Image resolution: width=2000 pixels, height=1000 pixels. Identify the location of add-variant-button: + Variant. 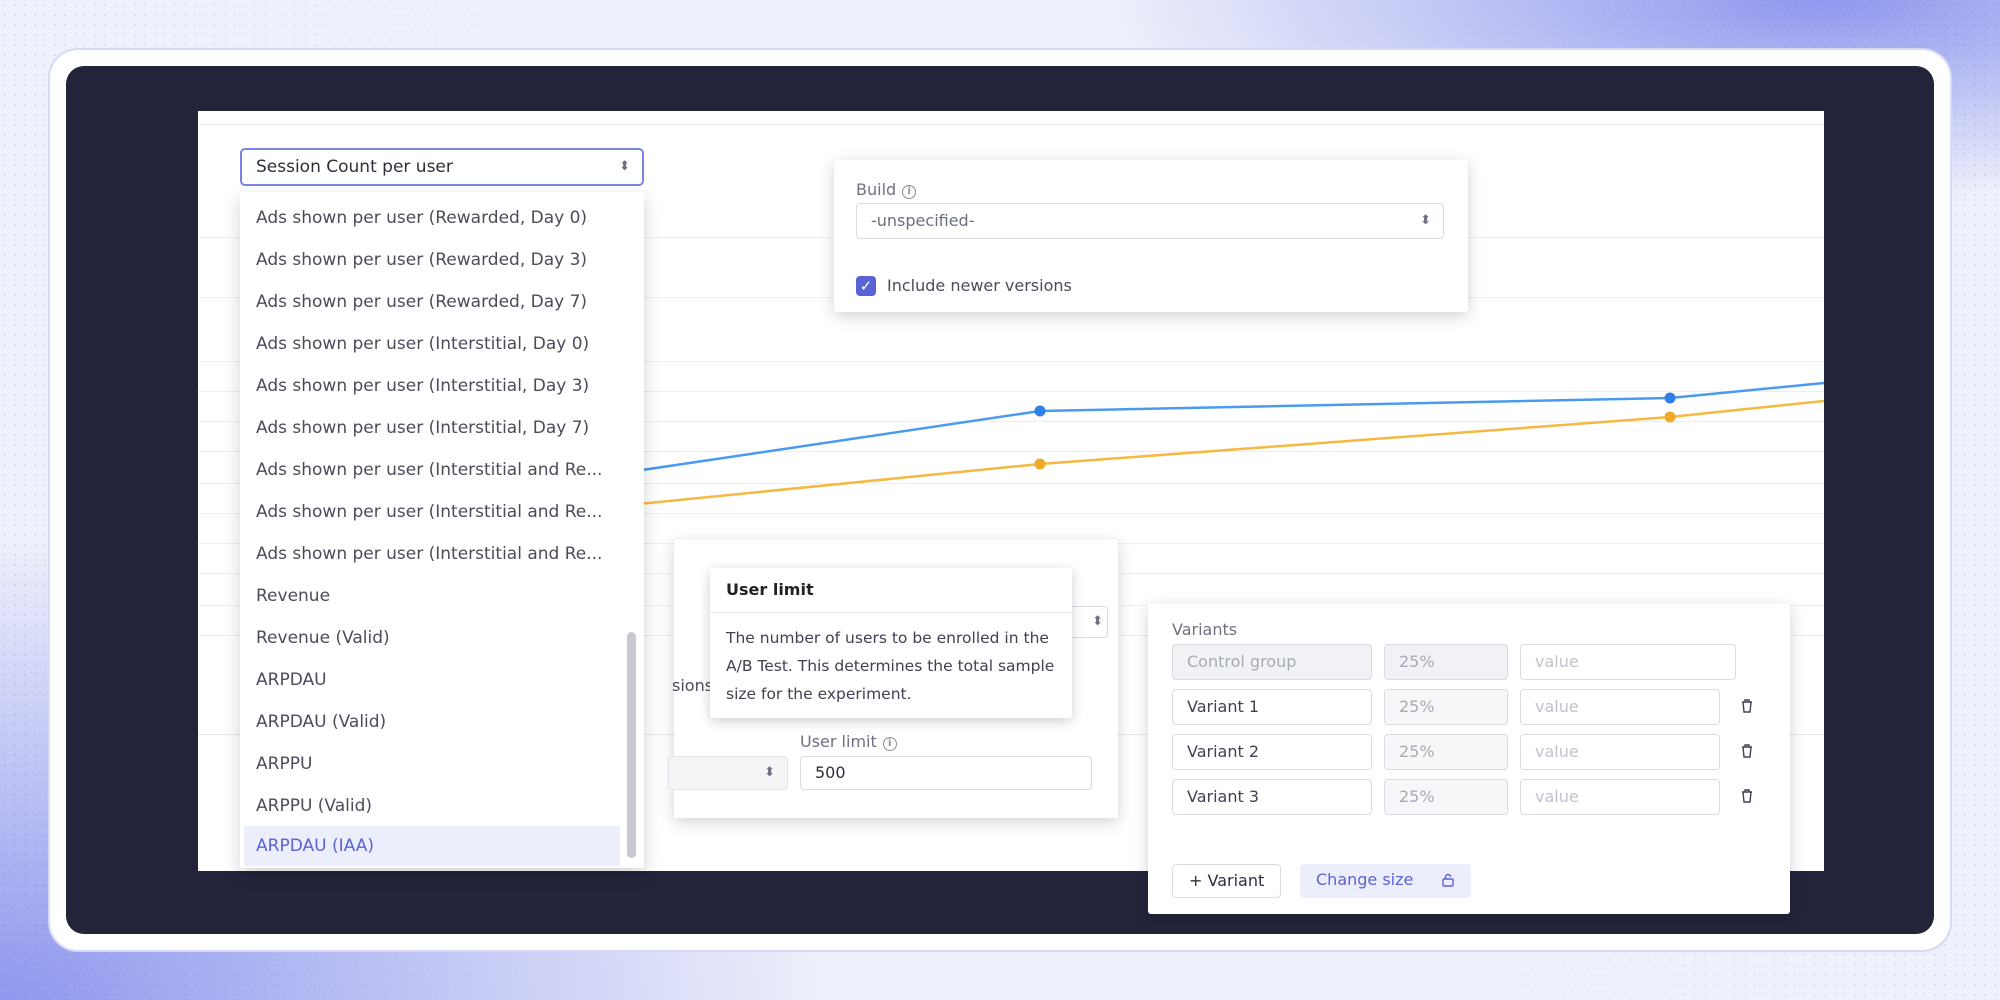
(1227, 881).